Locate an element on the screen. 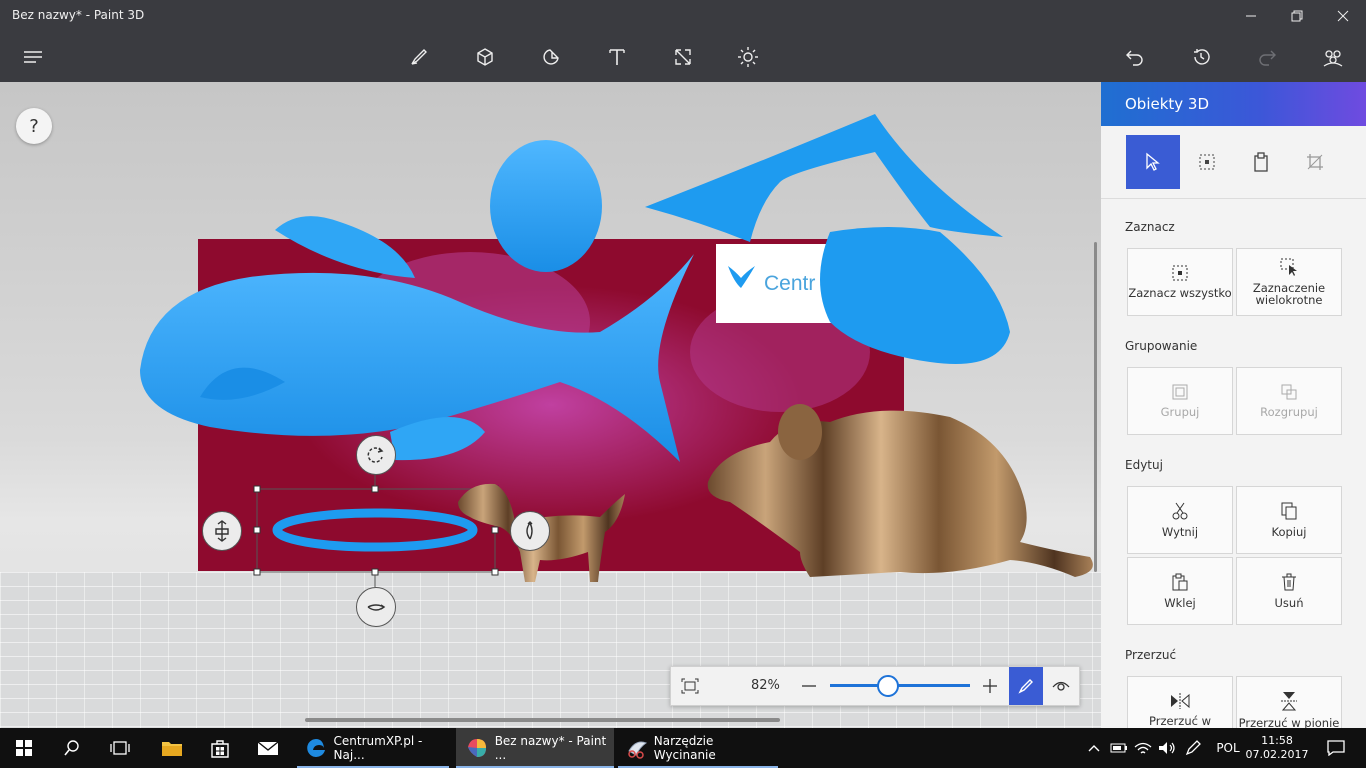  tab-select-tool is located at coordinates (1153, 162).